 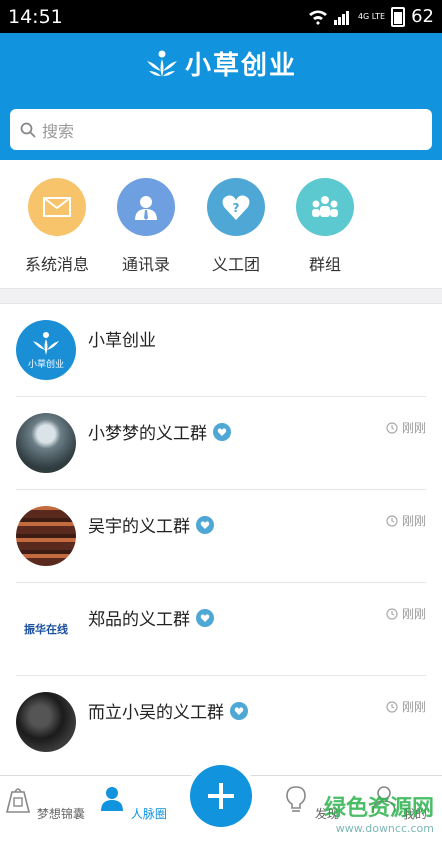 I want to click on plus-icon, so click(x=221, y=796).